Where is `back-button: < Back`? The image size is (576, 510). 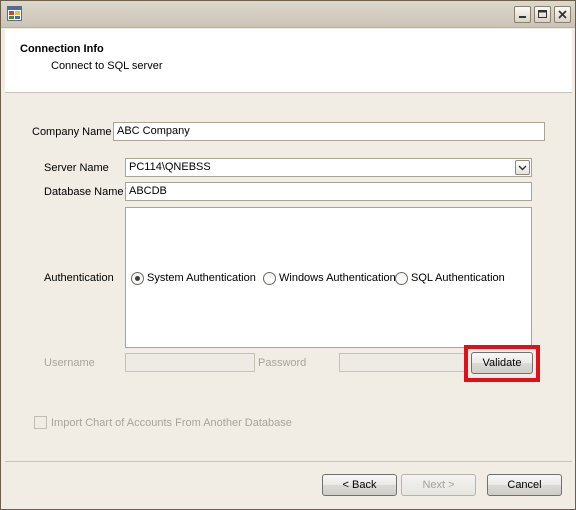 back-button: < Back is located at coordinates (359, 485).